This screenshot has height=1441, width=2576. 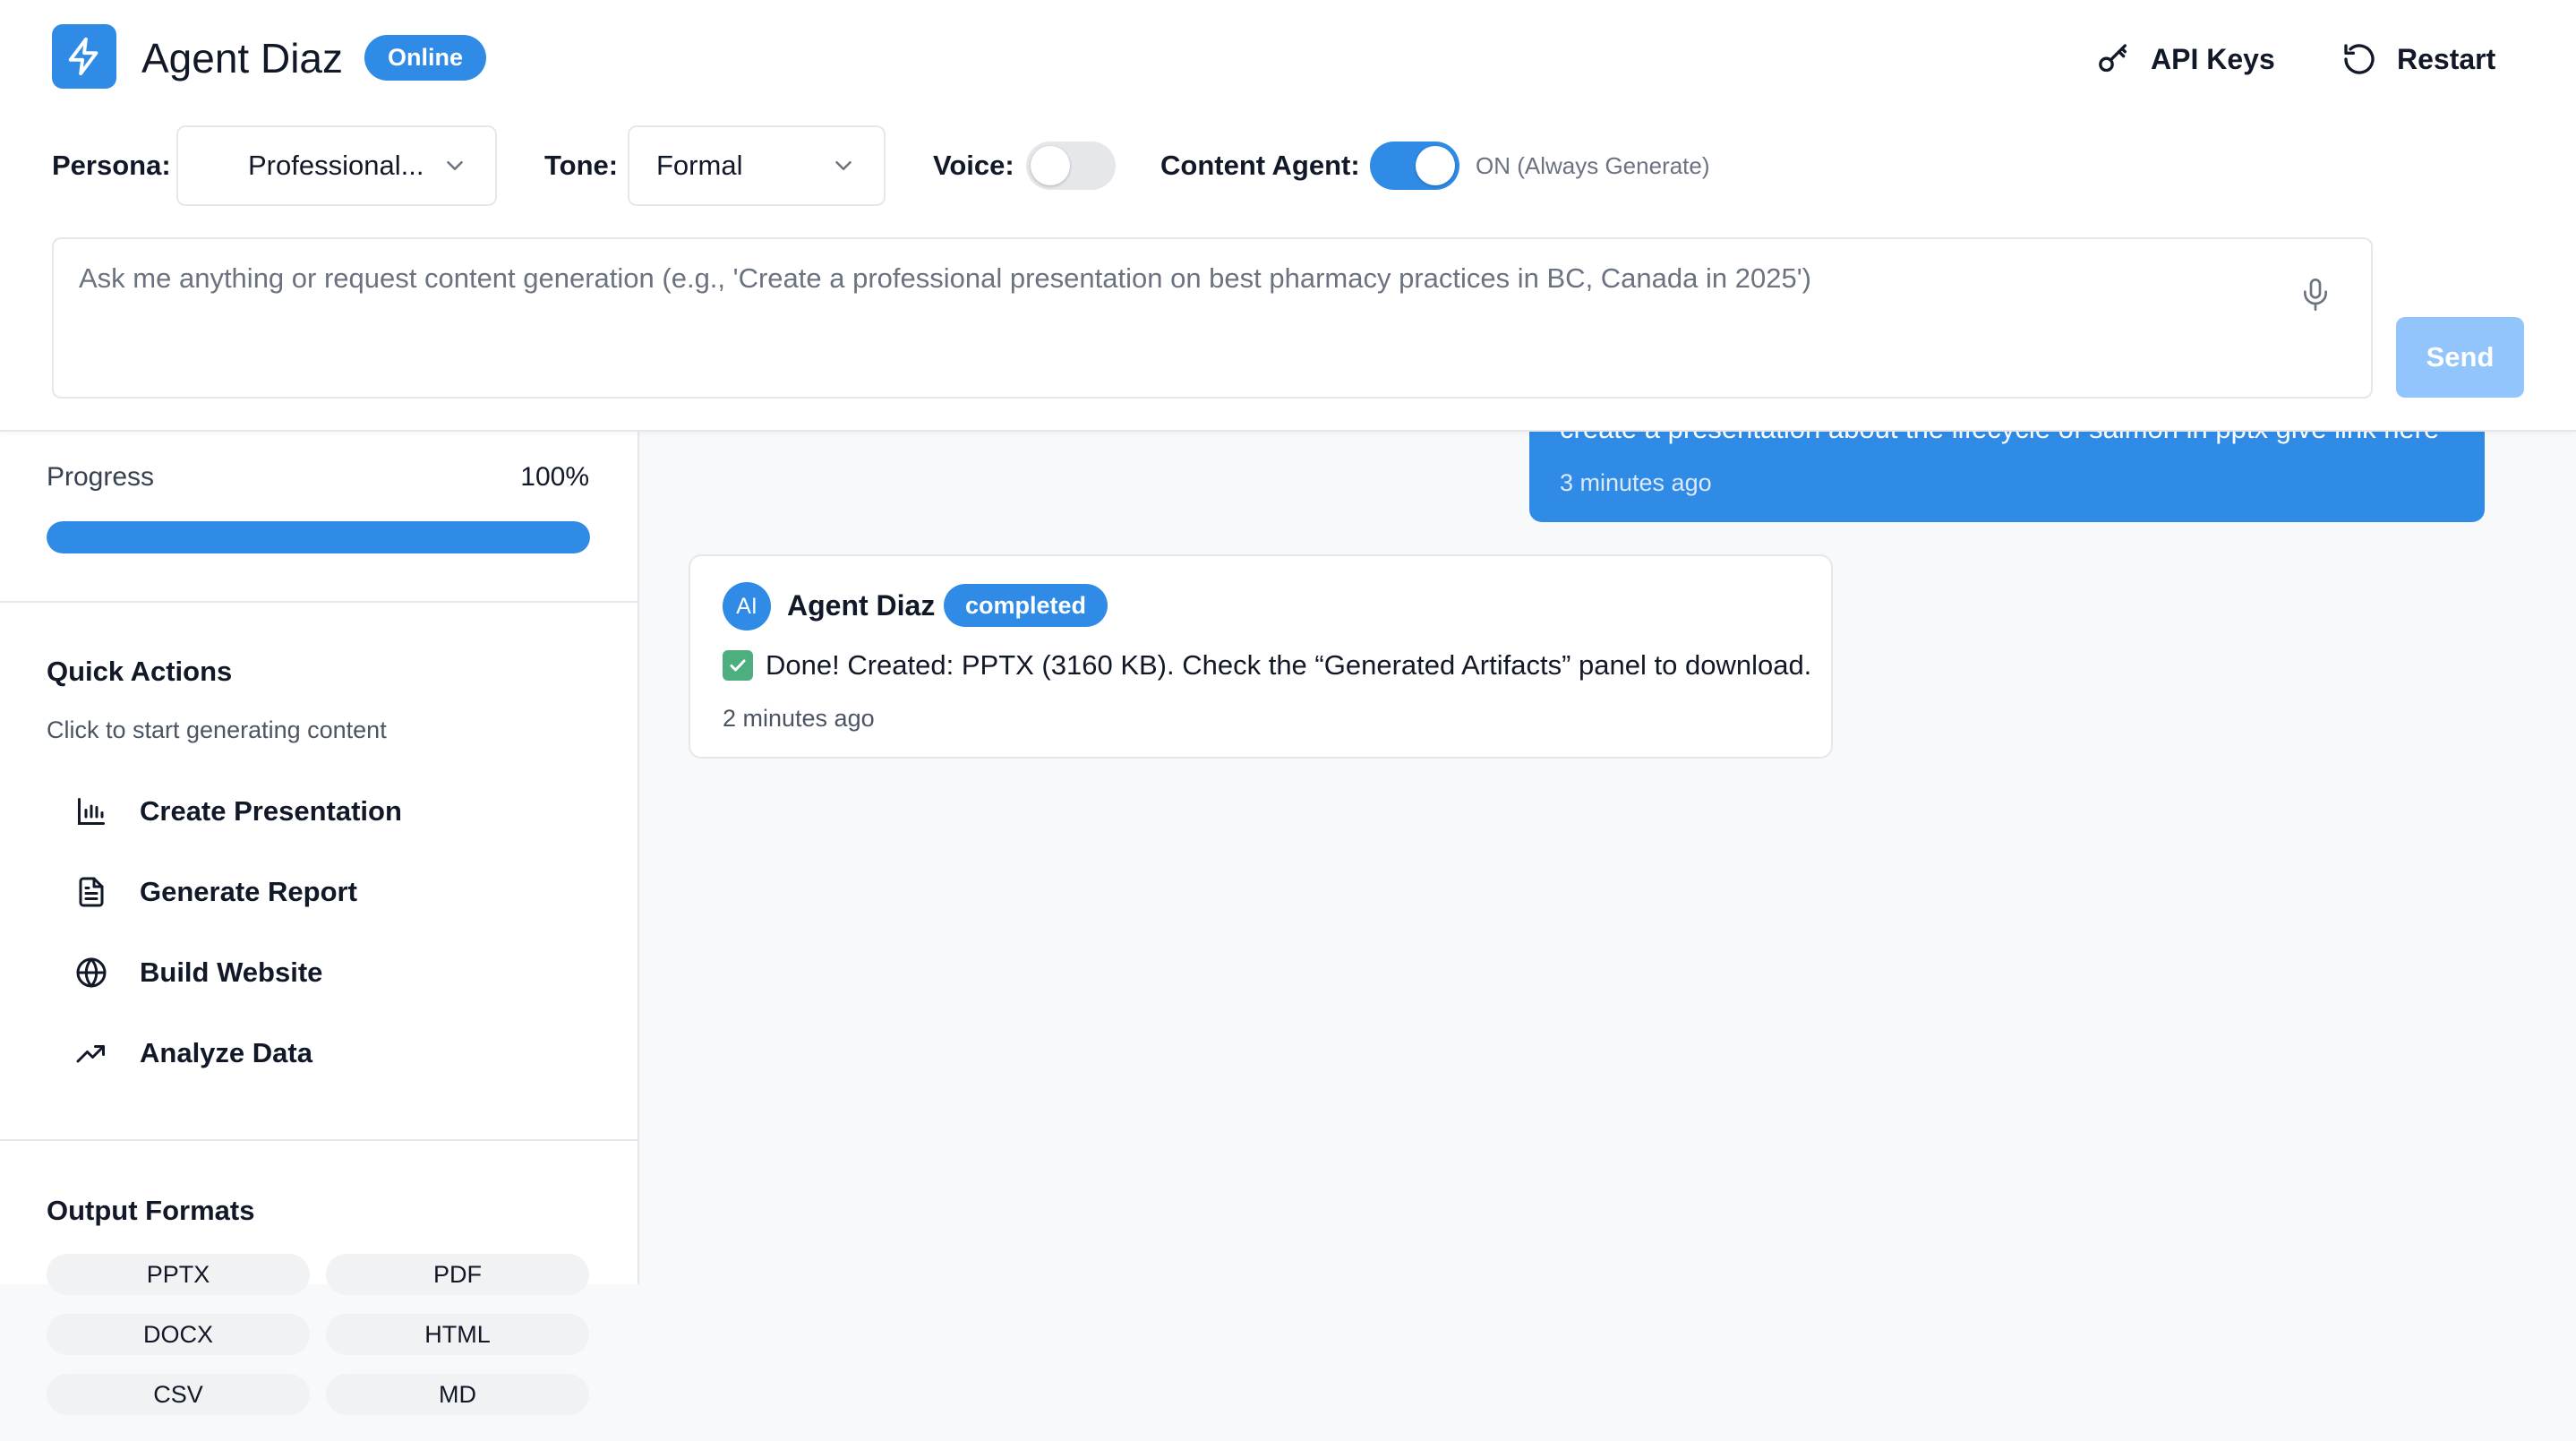 I want to click on document-icon, so click(x=92, y=892).